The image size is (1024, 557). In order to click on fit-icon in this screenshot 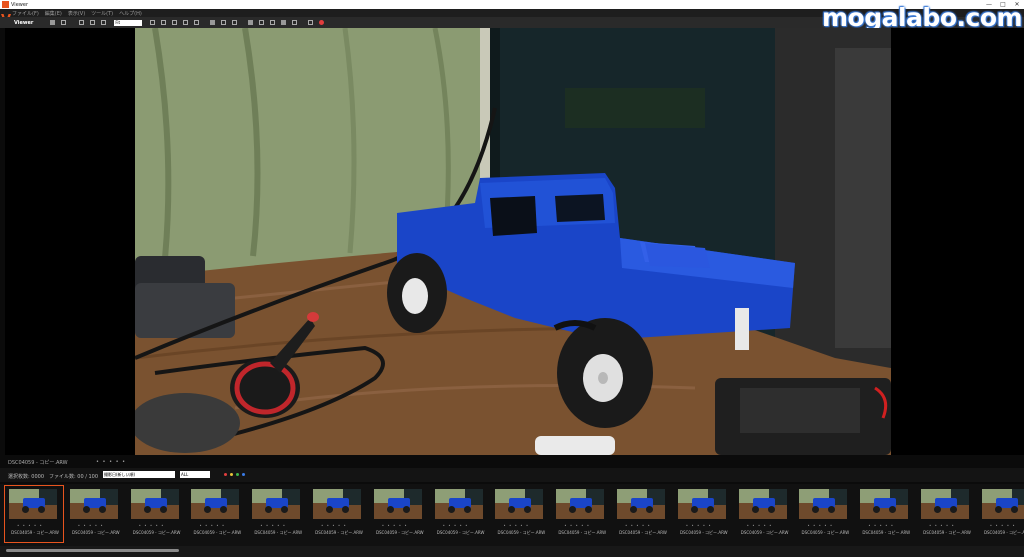, I will do `click(153, 22)`.